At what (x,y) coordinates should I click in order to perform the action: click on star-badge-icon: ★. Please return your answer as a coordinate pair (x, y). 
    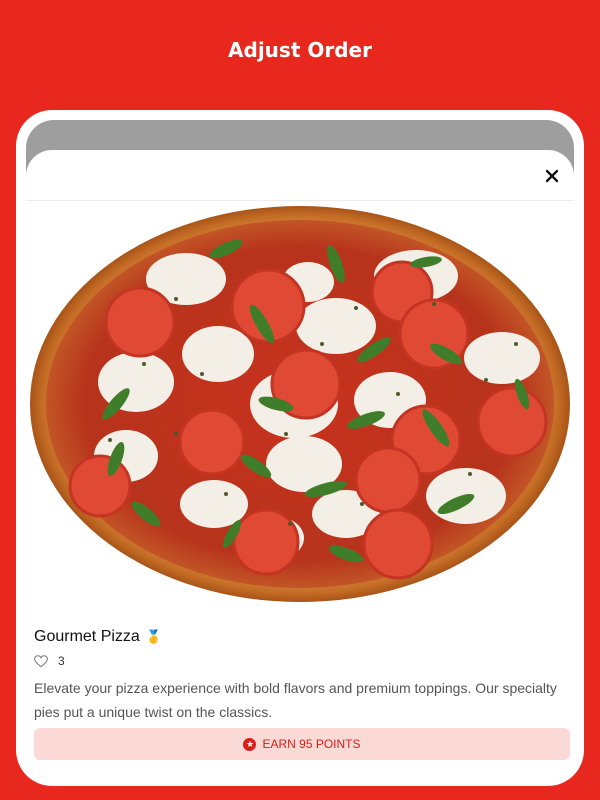
    Looking at the image, I should click on (250, 744).